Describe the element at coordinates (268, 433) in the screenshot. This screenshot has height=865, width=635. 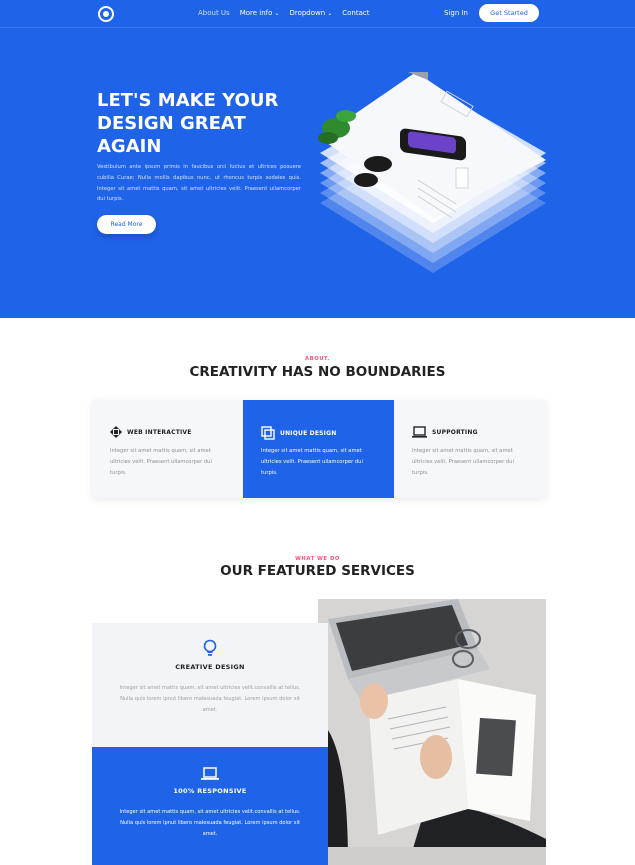
I see `layers-copy-icon` at that location.